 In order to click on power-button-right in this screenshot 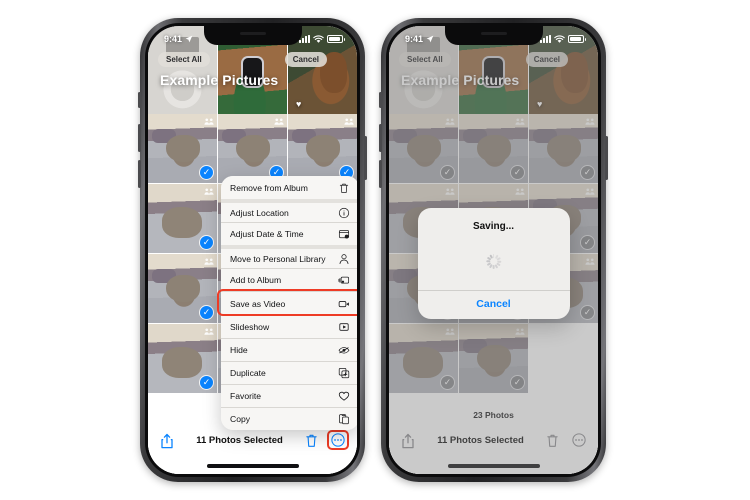, I will do `click(606, 158)`.